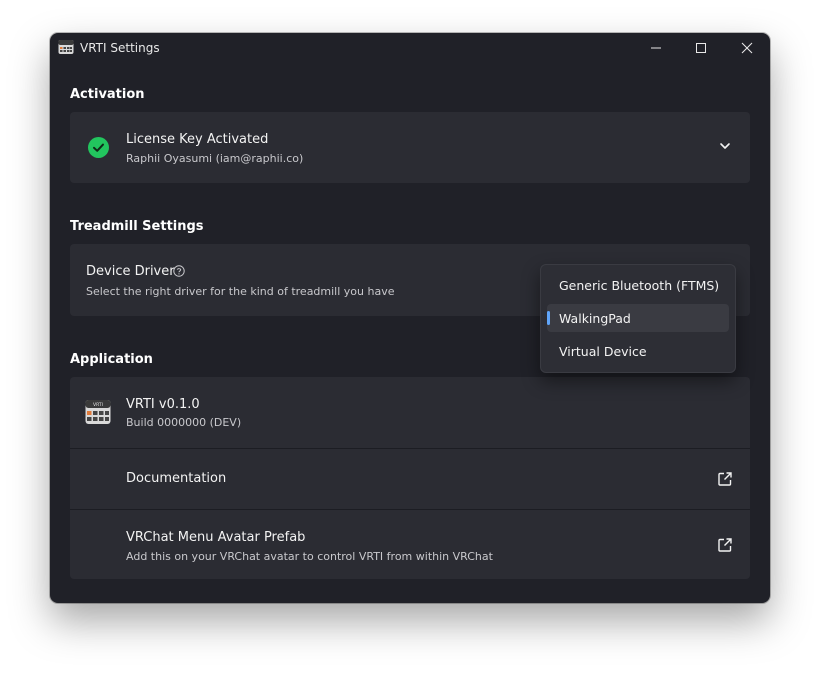  Describe the element at coordinates (603, 351) in the screenshot. I see `option-label: Virtual Device` at that location.